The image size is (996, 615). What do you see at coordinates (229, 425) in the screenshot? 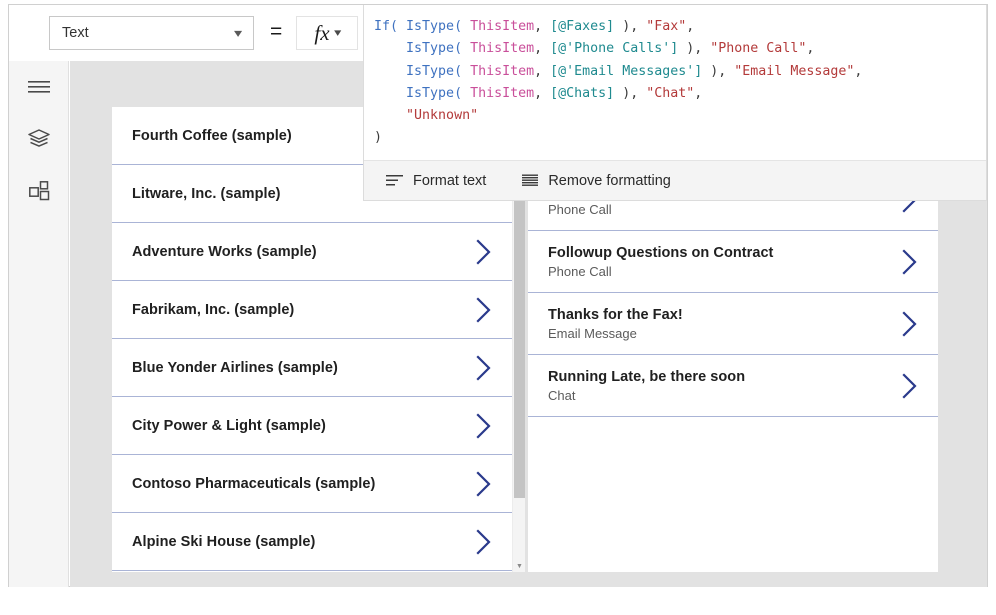
I see `gallery-item-title: City Power & Light (sample)` at bounding box center [229, 425].